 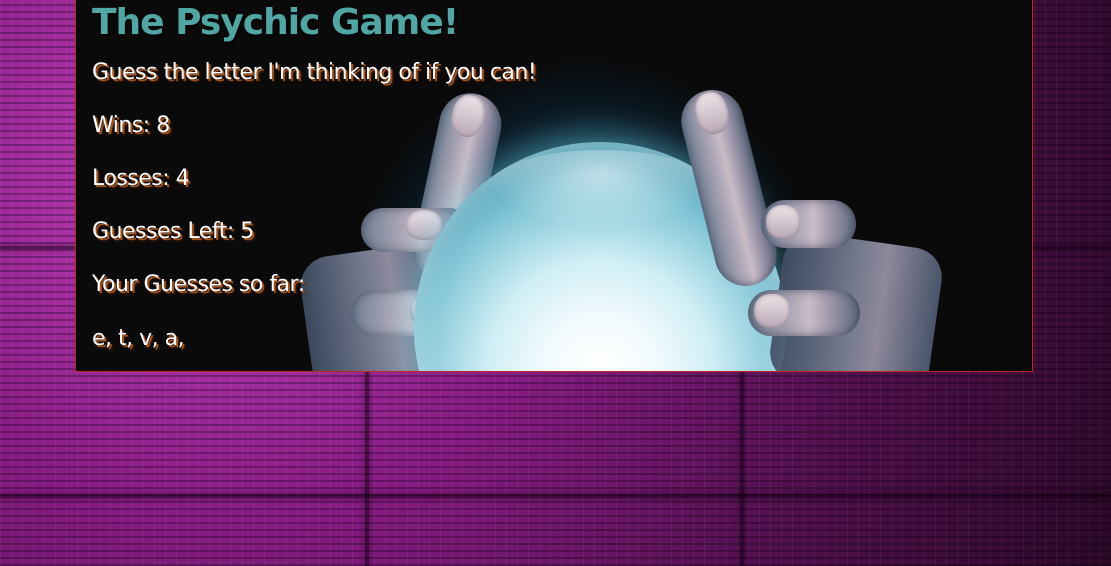 I want to click on right-hand-palm, so click(x=856, y=300).